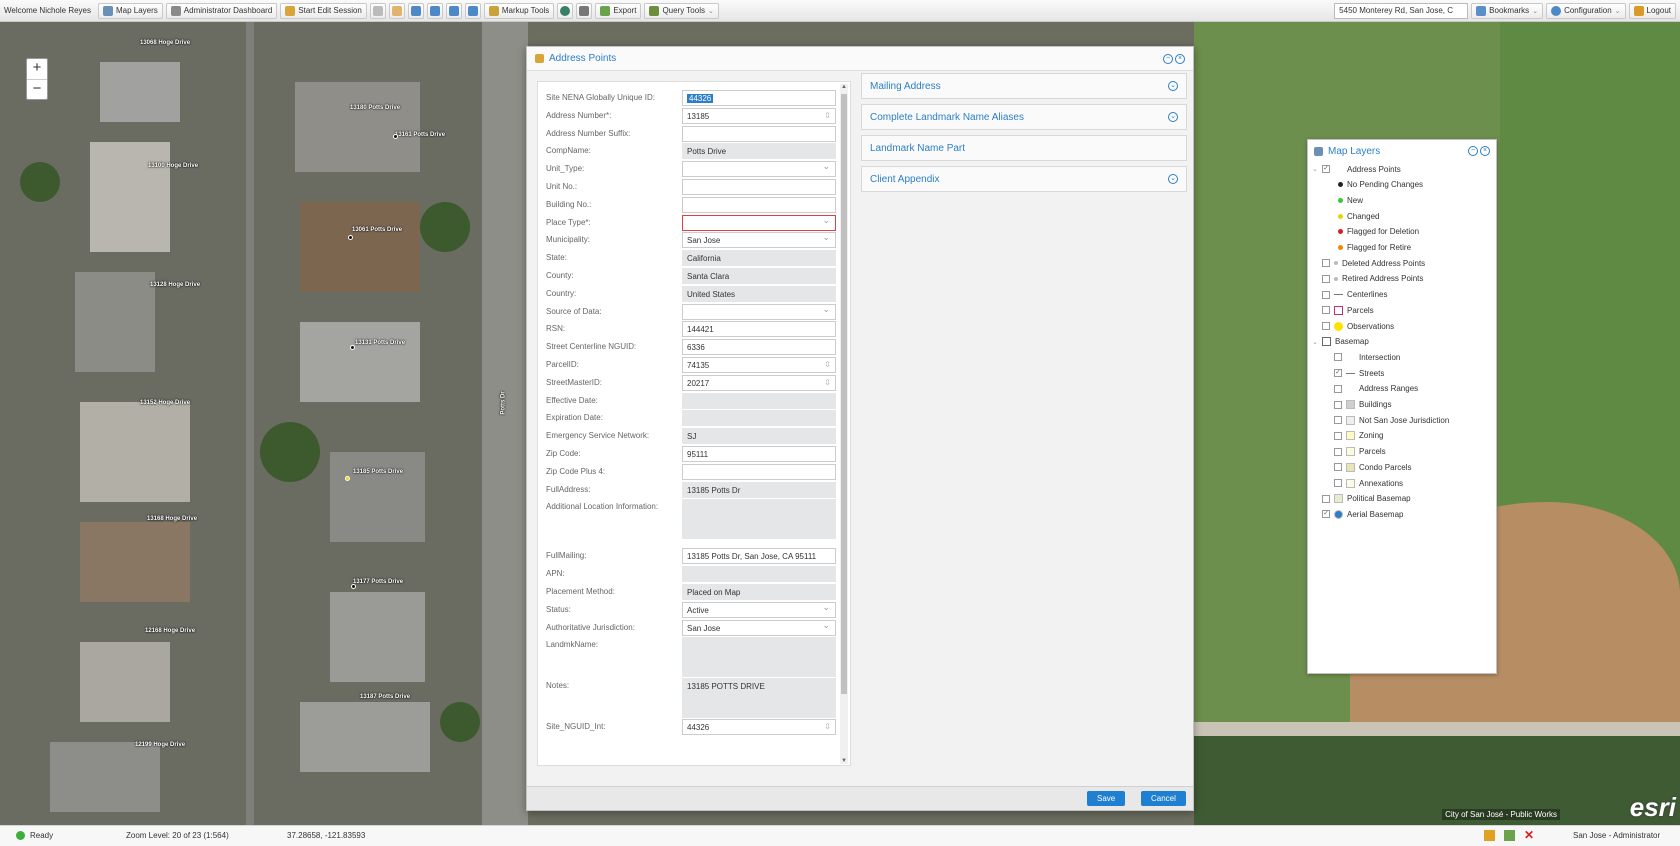 The image size is (1680, 846). Describe the element at coordinates (377, 10) in the screenshot. I see `identify-button` at that location.